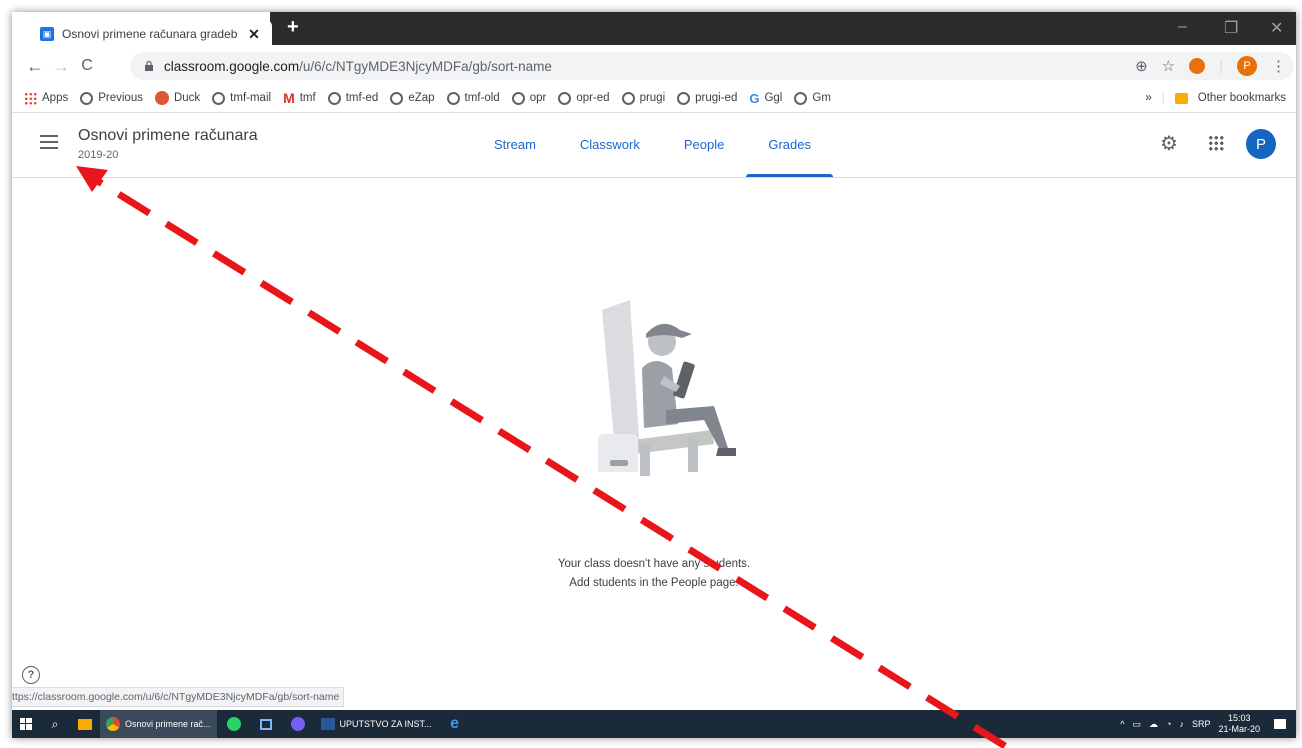 The height and width of the screenshot is (748, 1302). Describe the element at coordinates (667, 388) in the screenshot. I see `empty-state-illustration` at that location.